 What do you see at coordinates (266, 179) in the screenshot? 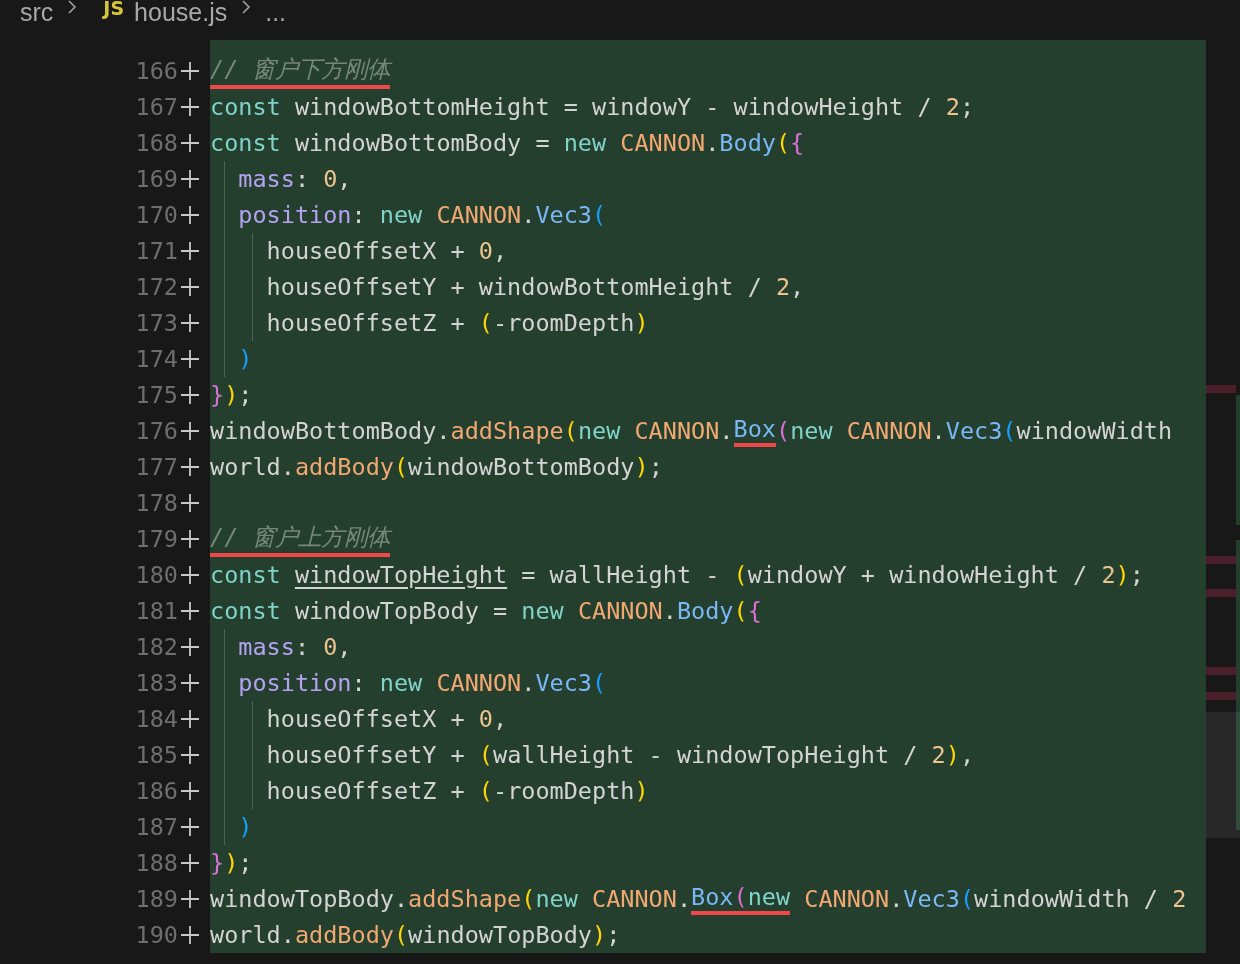
I see `code-token: mass` at bounding box center [266, 179].